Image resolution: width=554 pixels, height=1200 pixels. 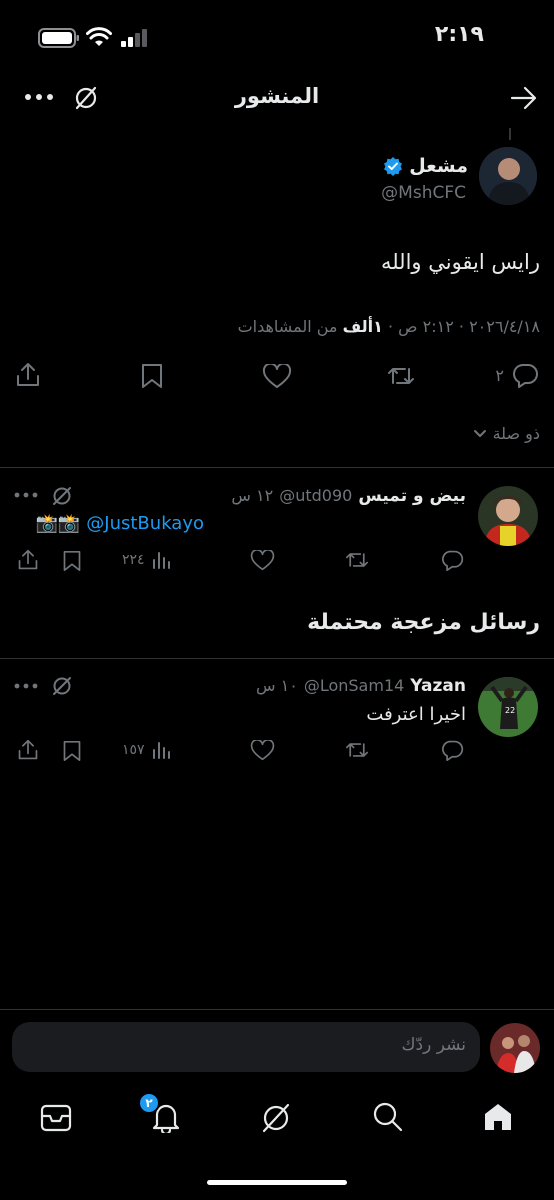 I want to click on nav-grok-icon, so click(x=276, y=1118).